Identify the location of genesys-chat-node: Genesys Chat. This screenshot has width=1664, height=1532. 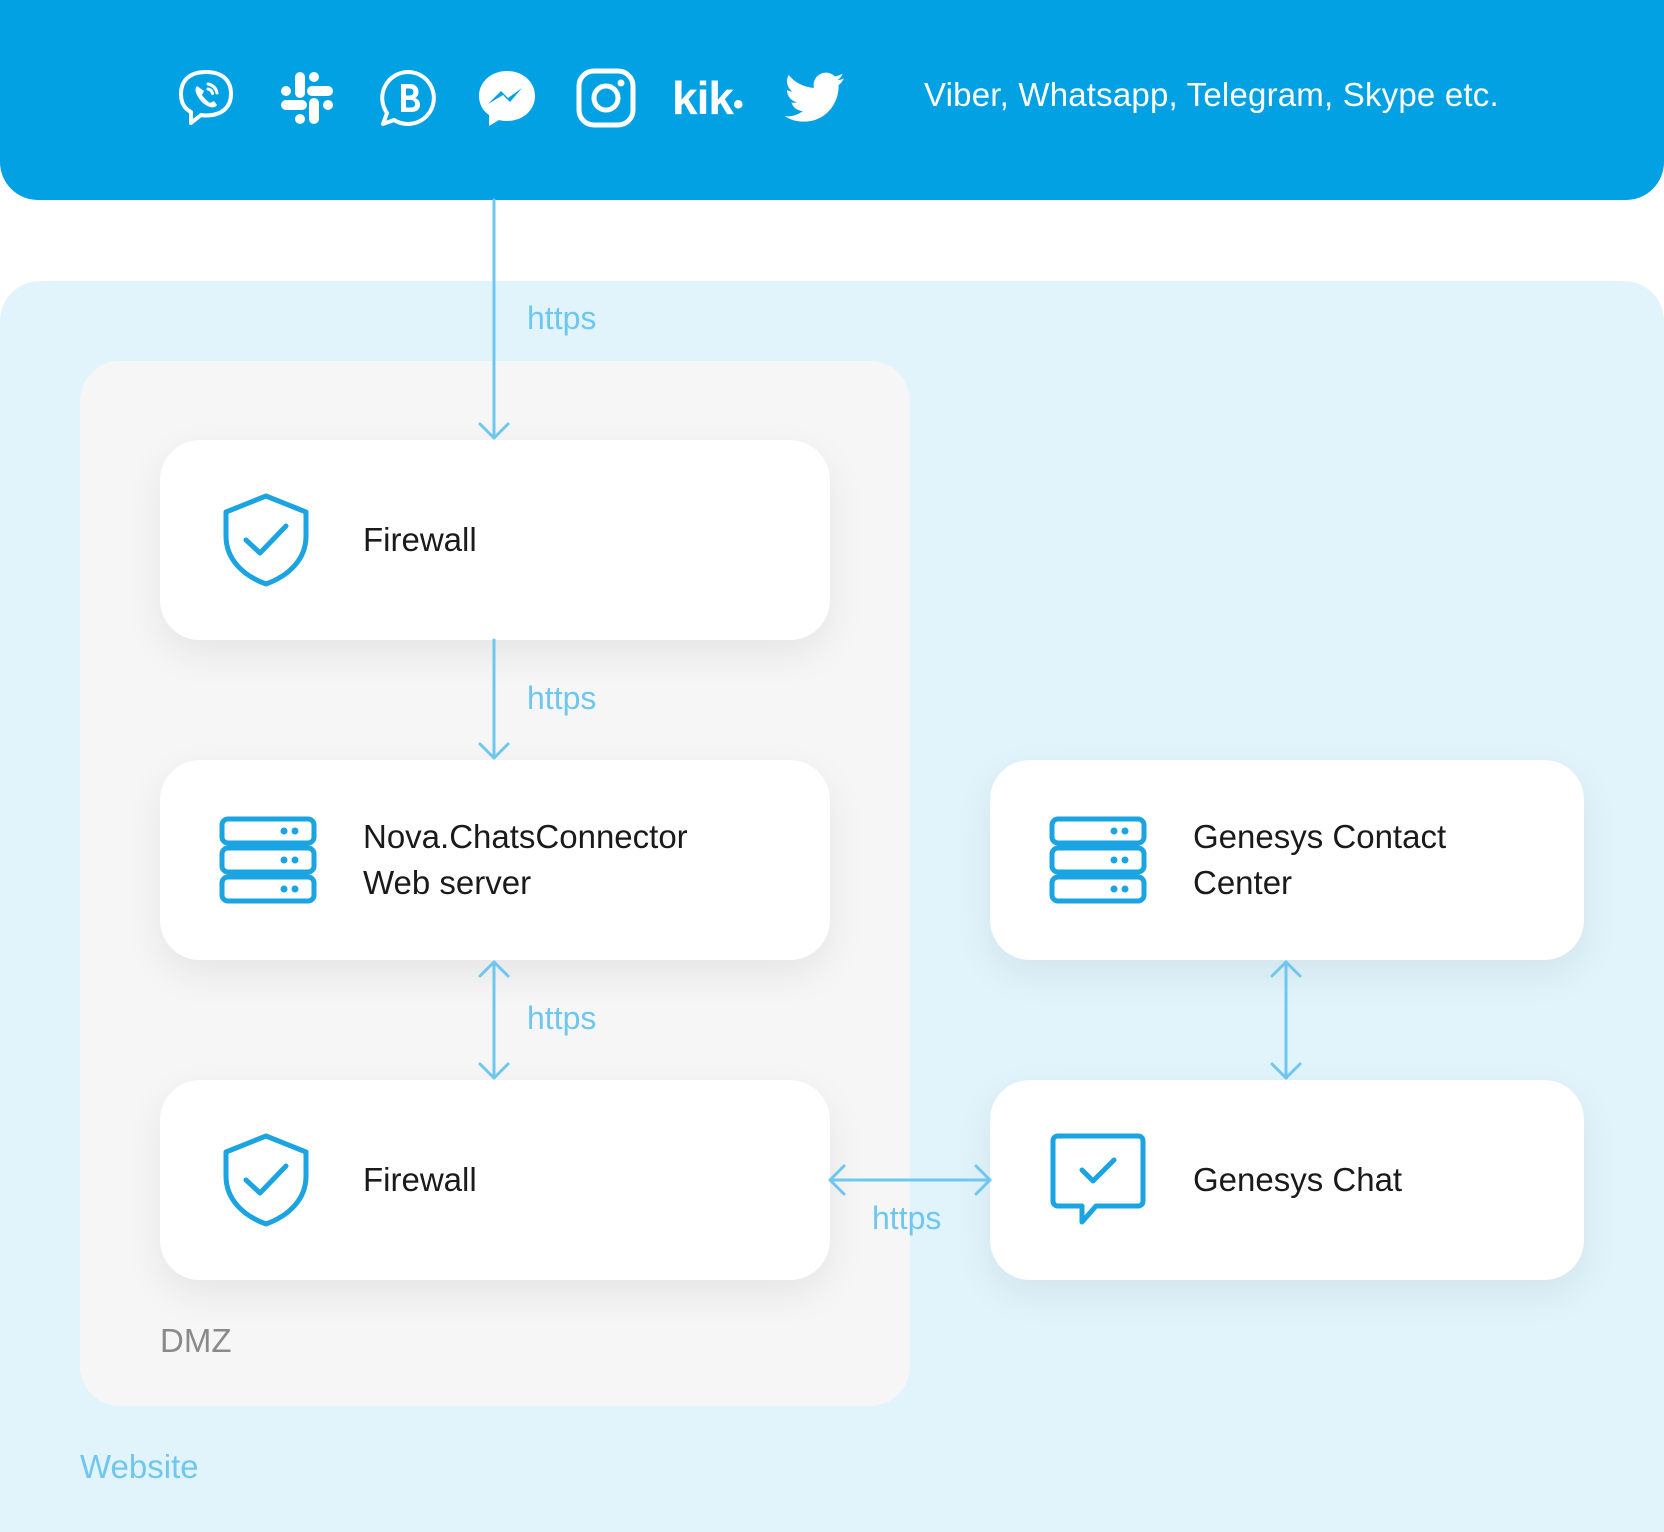
(1287, 1180).